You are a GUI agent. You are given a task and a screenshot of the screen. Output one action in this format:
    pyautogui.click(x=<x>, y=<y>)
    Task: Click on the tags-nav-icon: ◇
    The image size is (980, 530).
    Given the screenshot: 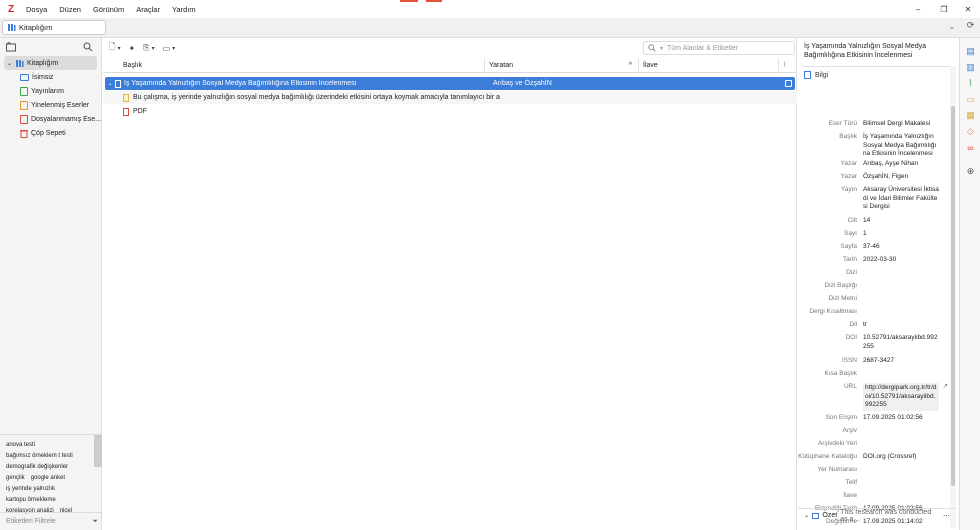 What is the action you would take?
    pyautogui.click(x=970, y=131)
    